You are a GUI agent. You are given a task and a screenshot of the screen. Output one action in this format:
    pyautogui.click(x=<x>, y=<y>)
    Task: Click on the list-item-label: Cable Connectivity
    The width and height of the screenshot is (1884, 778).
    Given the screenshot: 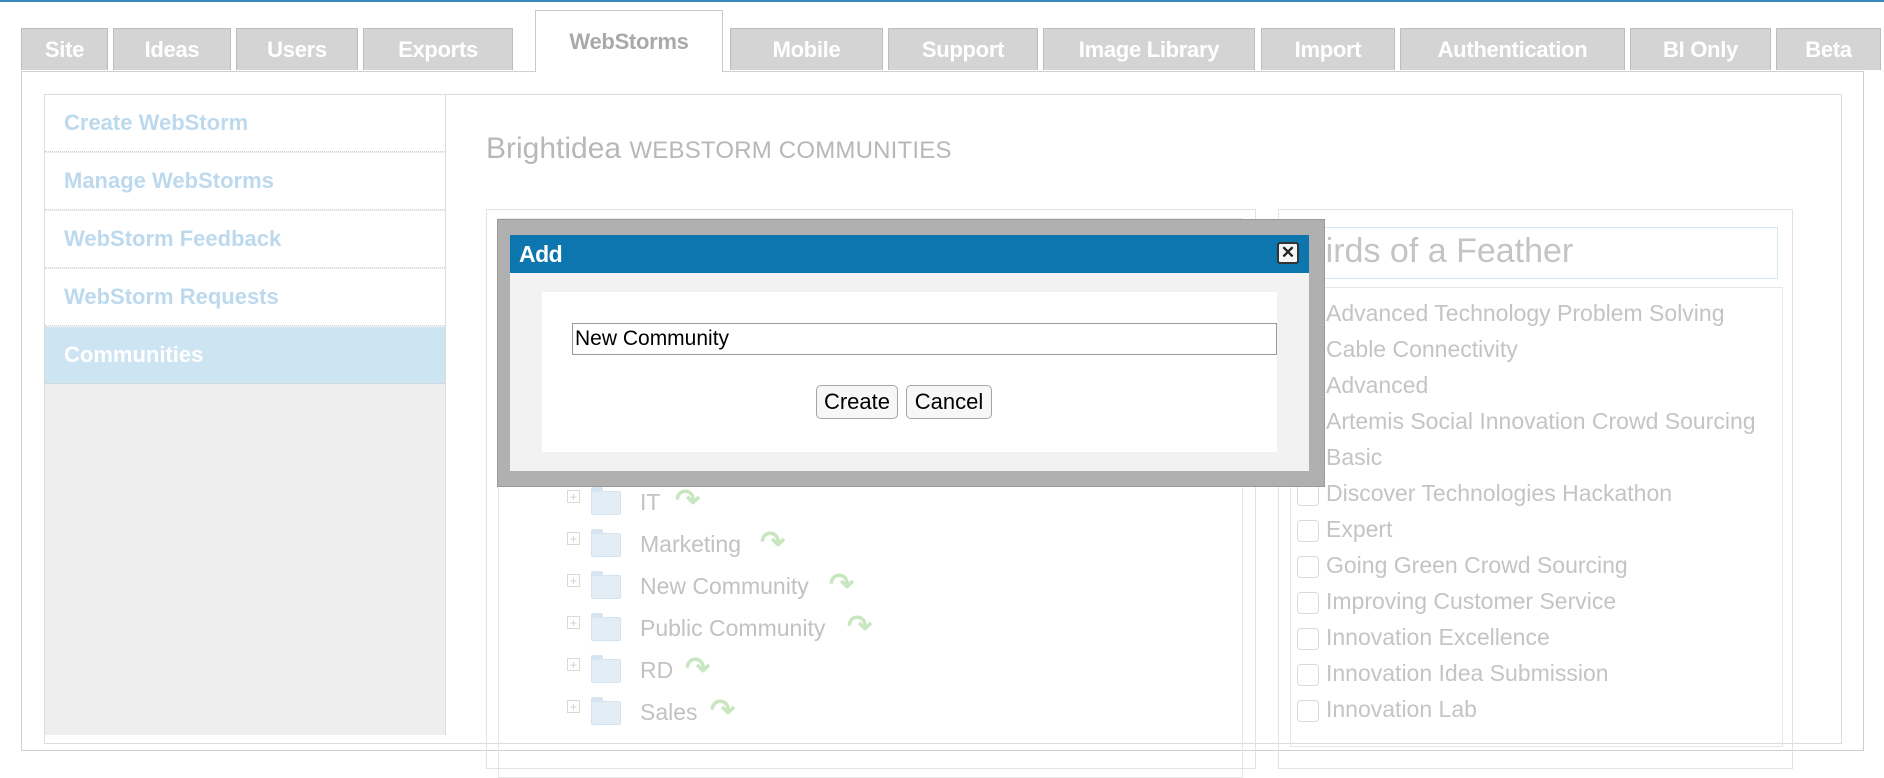 What is the action you would take?
    pyautogui.click(x=1422, y=349)
    